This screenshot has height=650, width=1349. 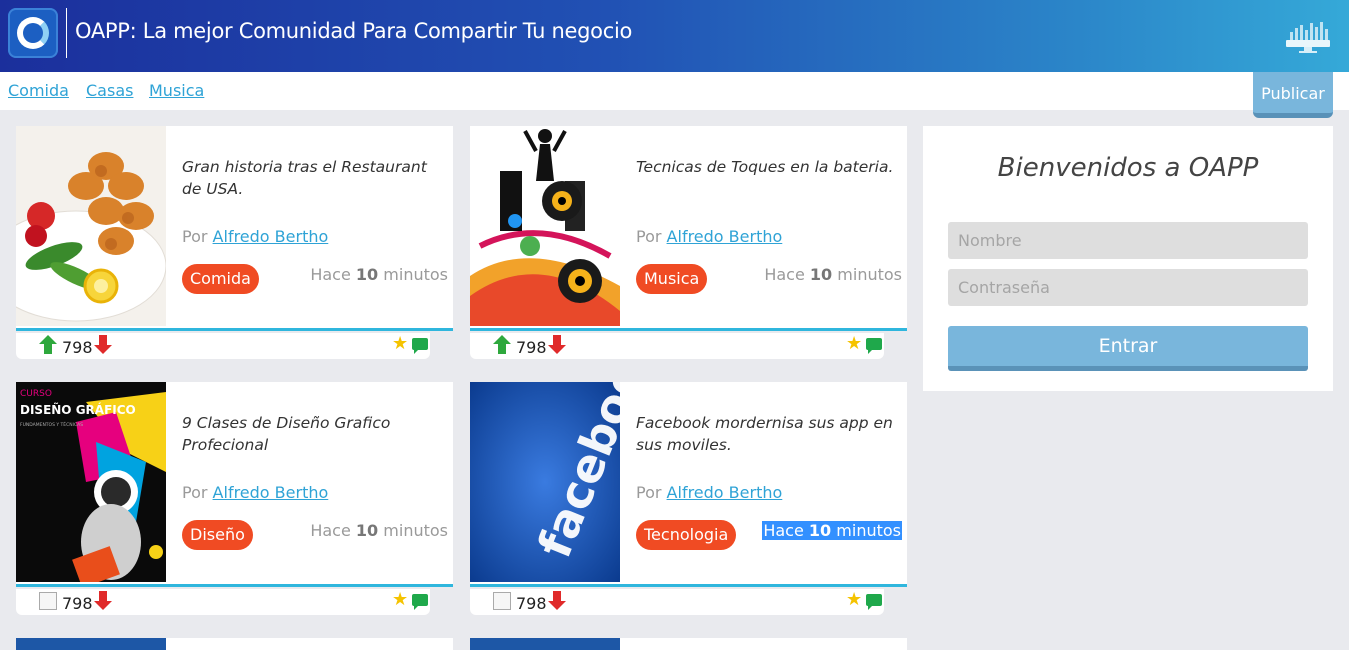 I want to click on app-logo, so click(x=33, y=33).